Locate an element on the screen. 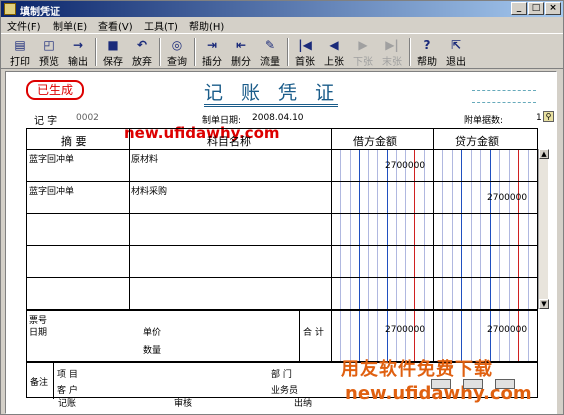 The image size is (564, 415). notes-label: 备注 is located at coordinates (39, 383).